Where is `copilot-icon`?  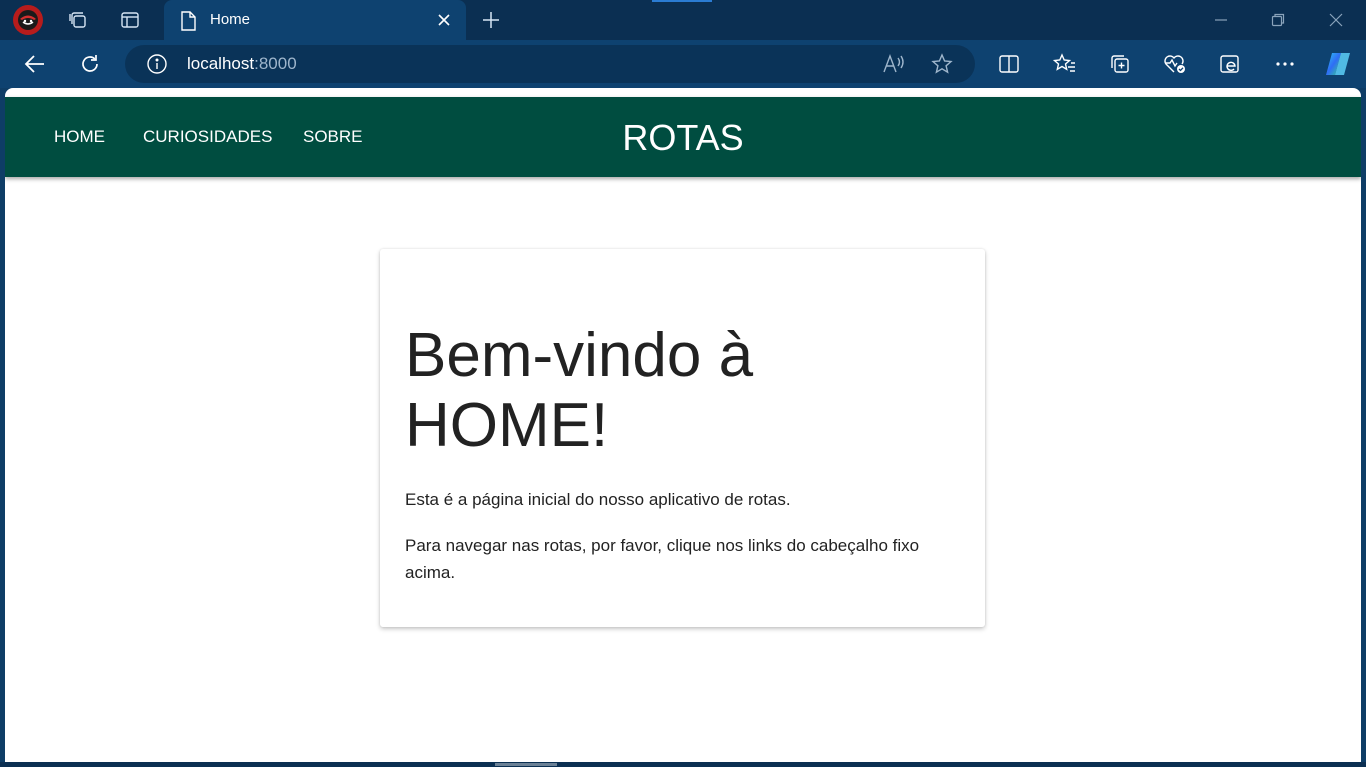 copilot-icon is located at coordinates (1338, 64).